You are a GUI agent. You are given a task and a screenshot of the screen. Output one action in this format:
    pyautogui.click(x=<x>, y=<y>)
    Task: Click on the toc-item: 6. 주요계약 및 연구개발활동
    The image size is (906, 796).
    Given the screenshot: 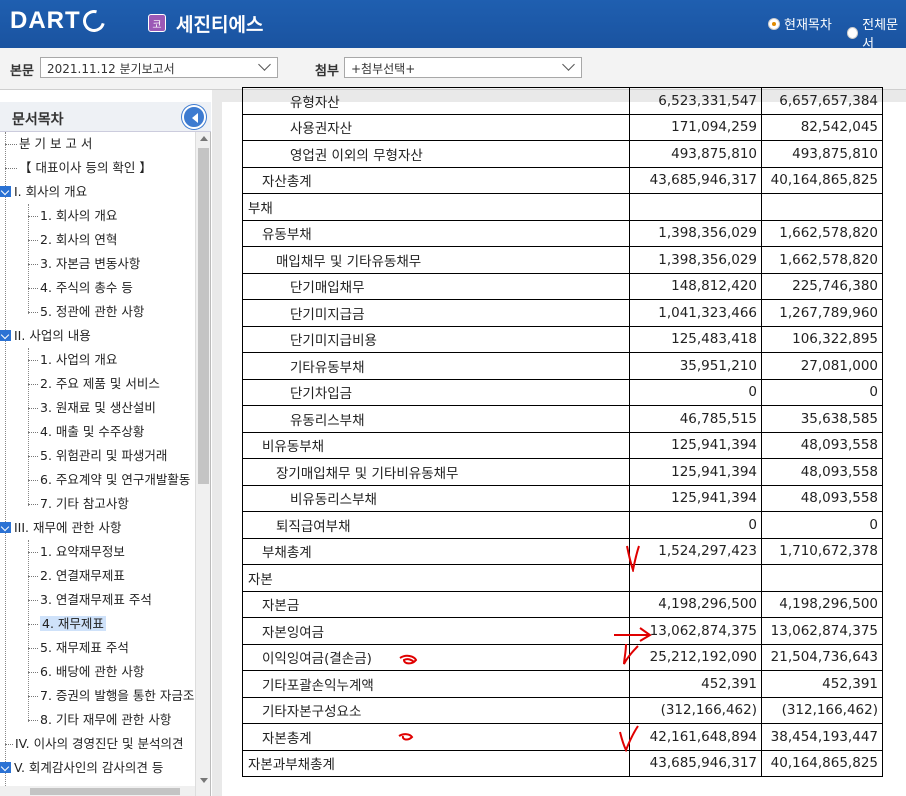 What is the action you would take?
    pyautogui.click(x=109, y=480)
    